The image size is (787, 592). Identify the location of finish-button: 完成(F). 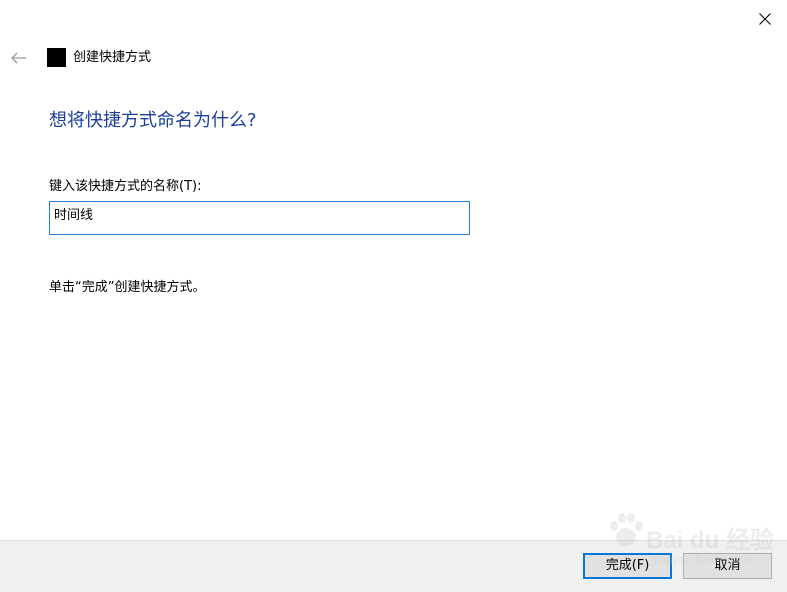
(627, 566).